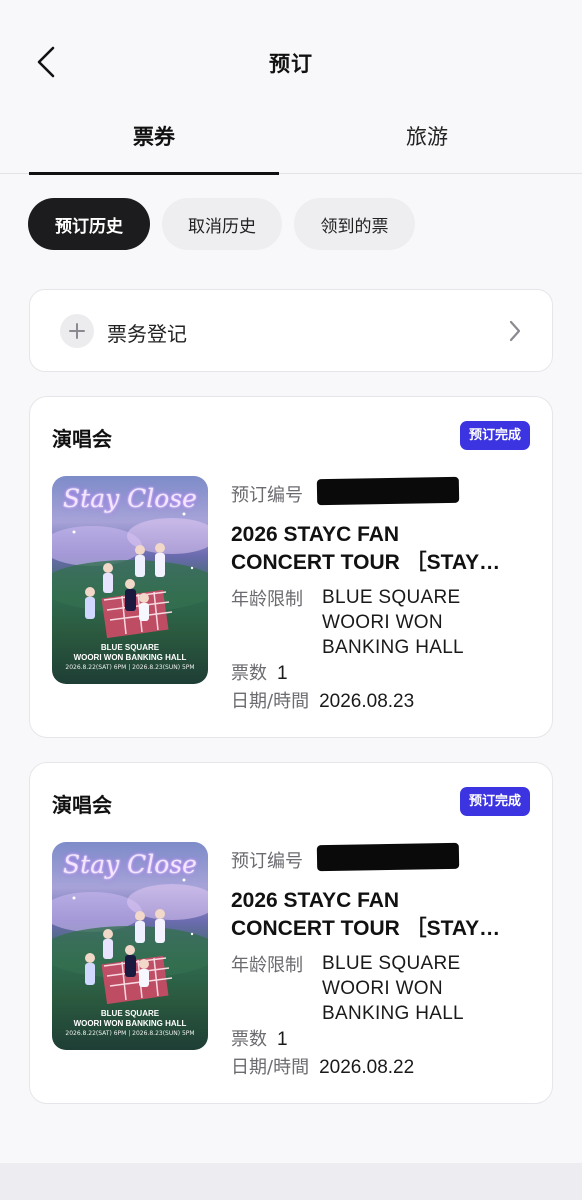  I want to click on date-time-row: 日期/時間 2026.08.22, so click(322, 1066).